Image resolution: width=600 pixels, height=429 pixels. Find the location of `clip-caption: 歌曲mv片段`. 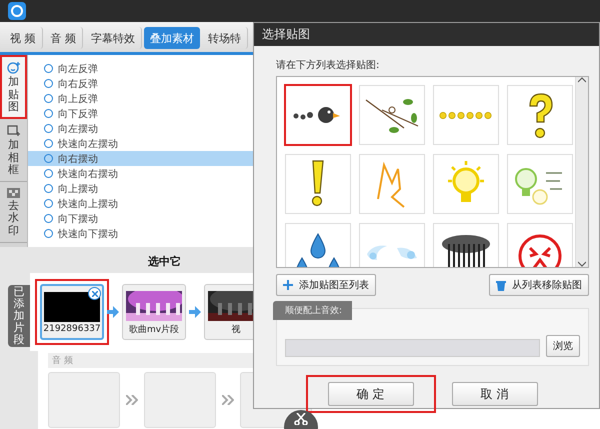

clip-caption: 歌曲mv片段 is located at coordinates (154, 330).